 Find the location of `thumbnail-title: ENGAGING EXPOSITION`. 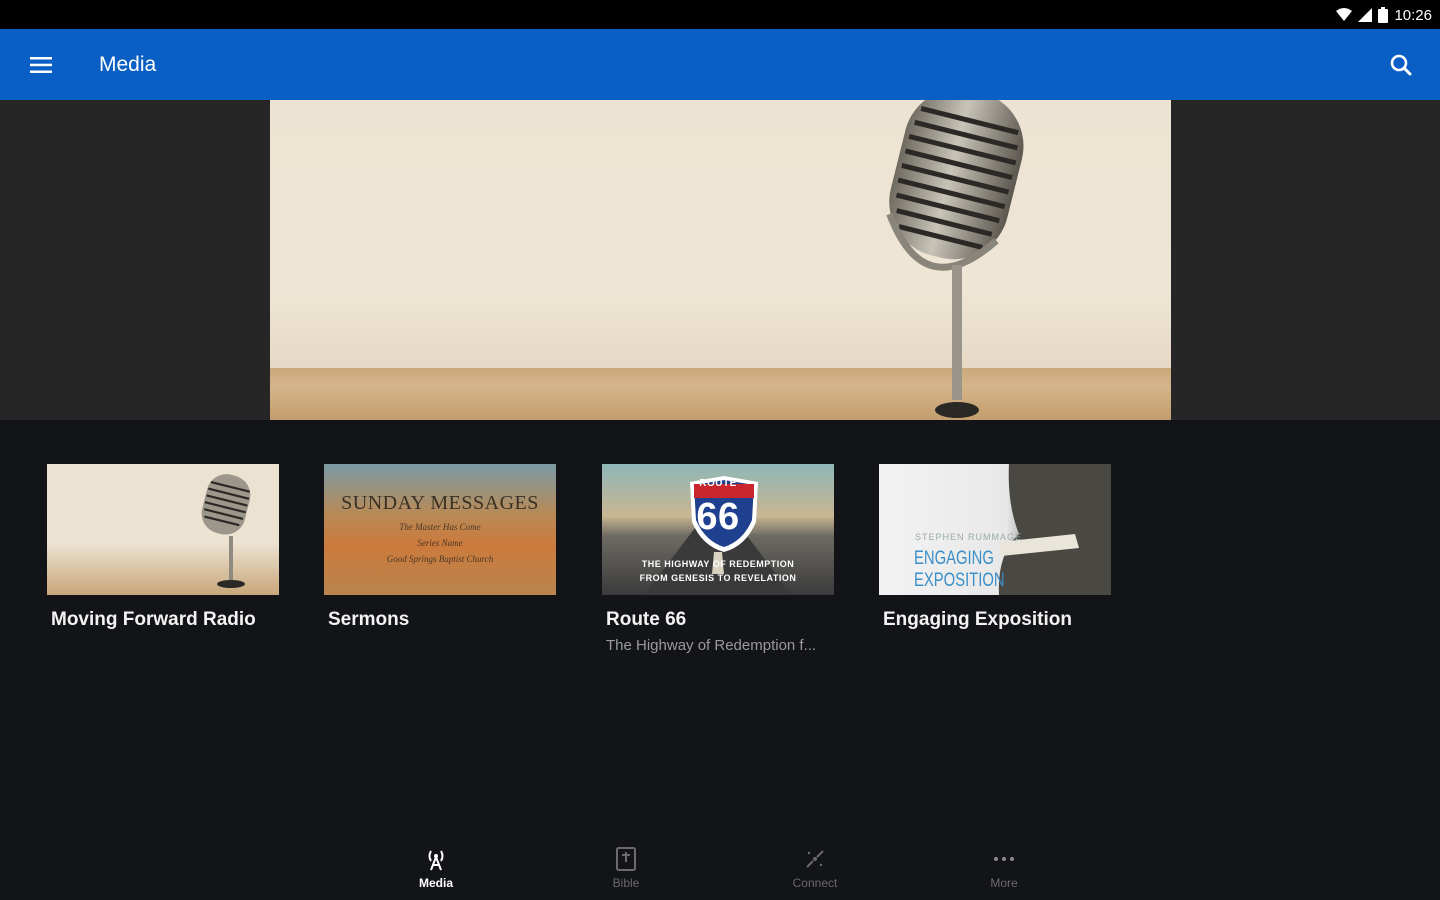

thumbnail-title: ENGAGING EXPOSITION is located at coordinates (959, 569).